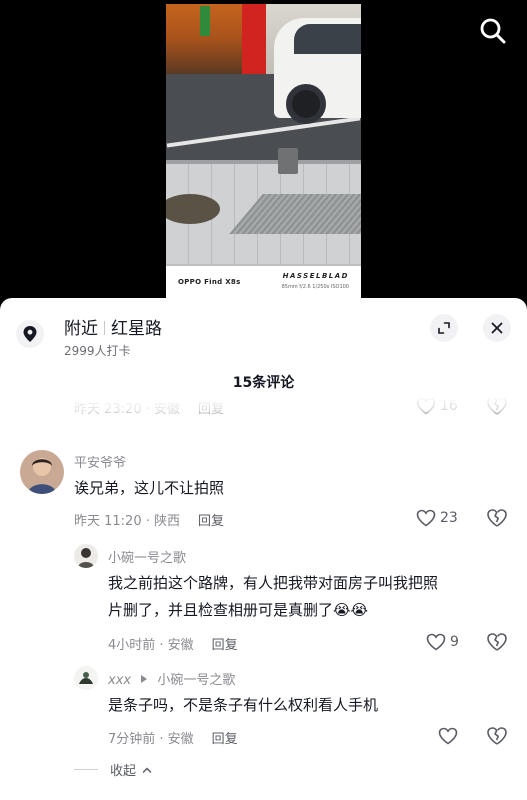  Describe the element at coordinates (351, 610) in the screenshot. I see `crying-emoji: 😭😭` at that location.